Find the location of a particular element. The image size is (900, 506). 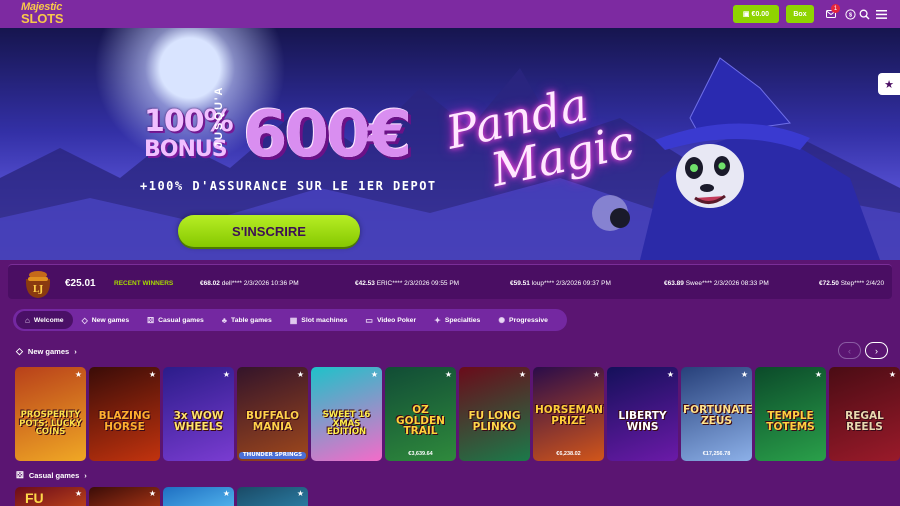

tab-specialties: ✦ Specialties is located at coordinates (457, 320).